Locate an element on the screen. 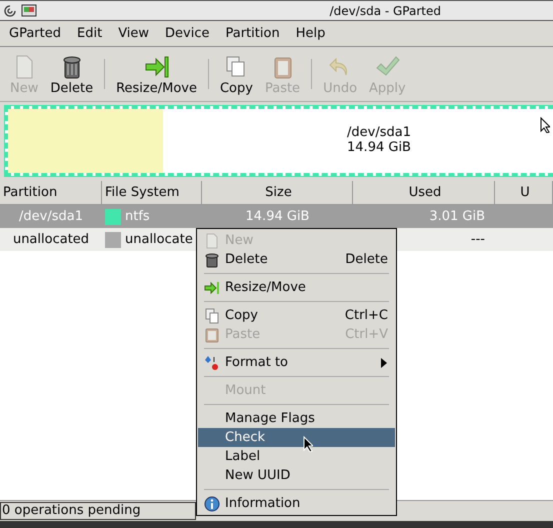 The width and height of the screenshot is (553, 528). table-cell: unallocate is located at coordinates (159, 239).